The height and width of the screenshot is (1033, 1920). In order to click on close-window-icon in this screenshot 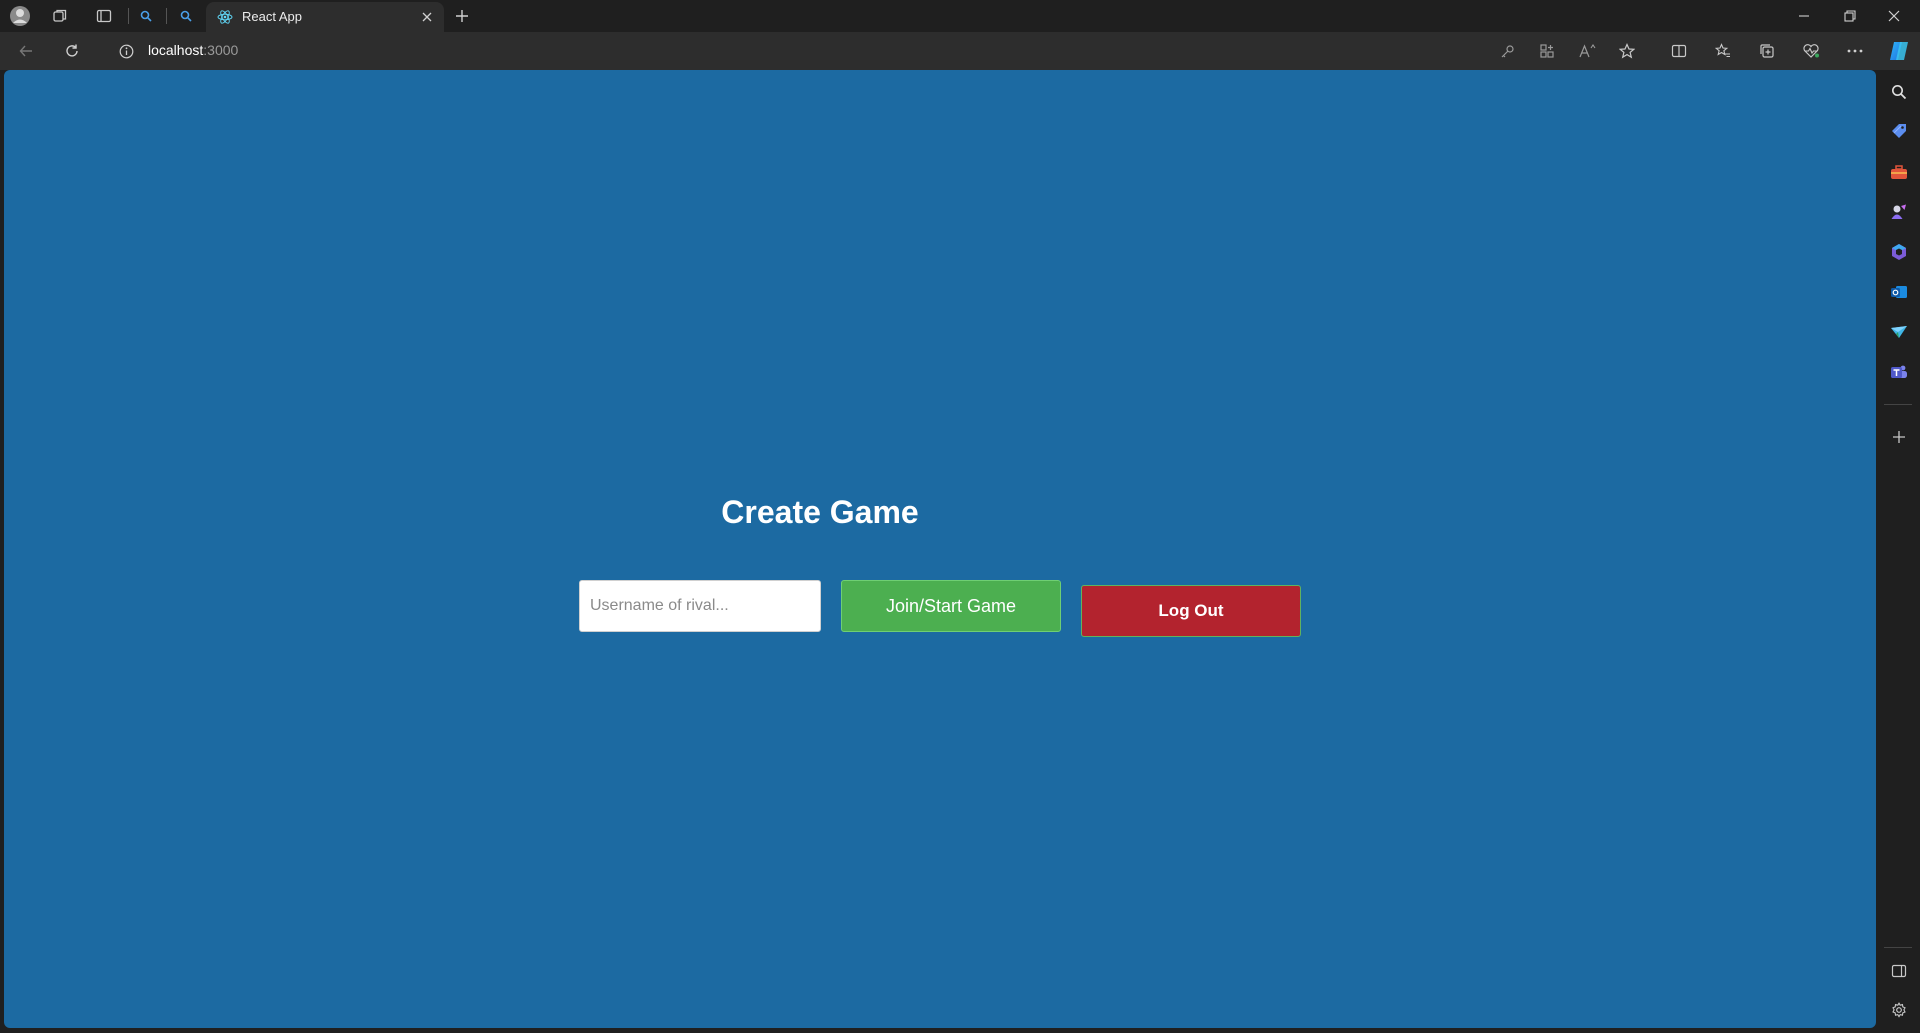, I will do `click(1894, 16)`.